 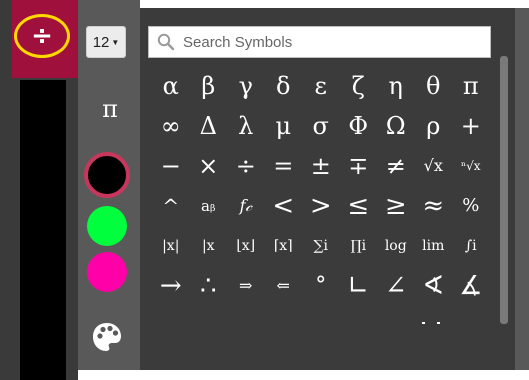 I want to click on symbol-less-equal: ≤, so click(x=359, y=206).